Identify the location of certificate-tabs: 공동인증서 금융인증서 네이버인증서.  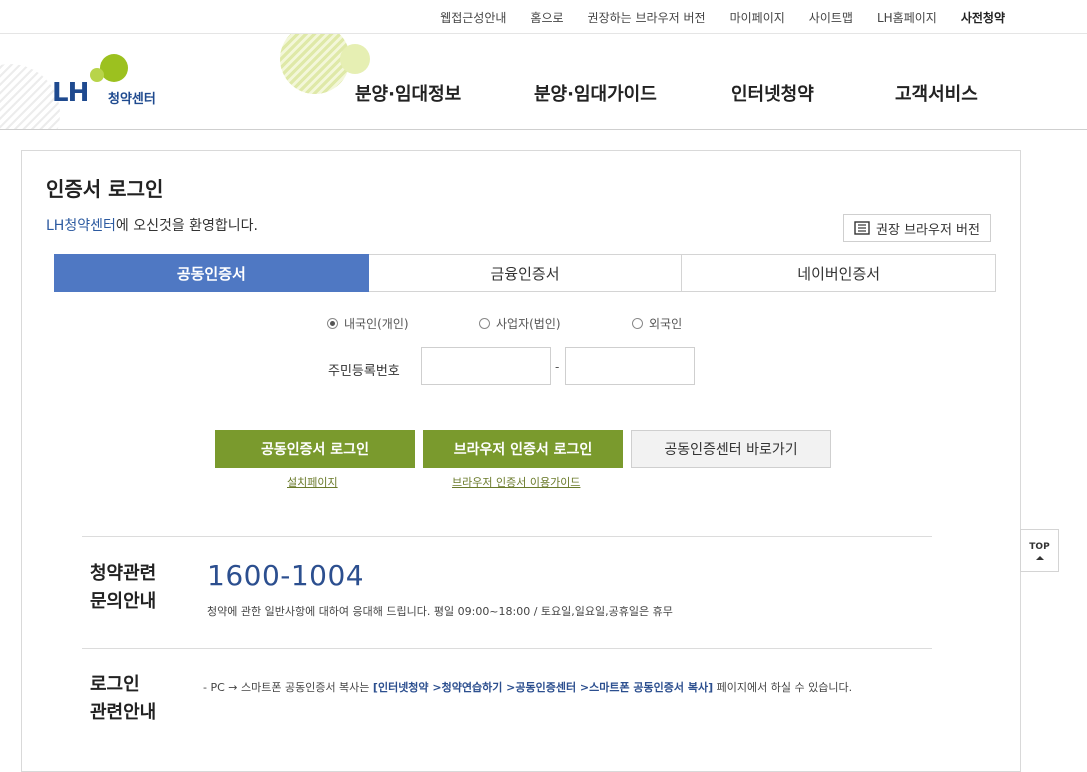
(525, 273).